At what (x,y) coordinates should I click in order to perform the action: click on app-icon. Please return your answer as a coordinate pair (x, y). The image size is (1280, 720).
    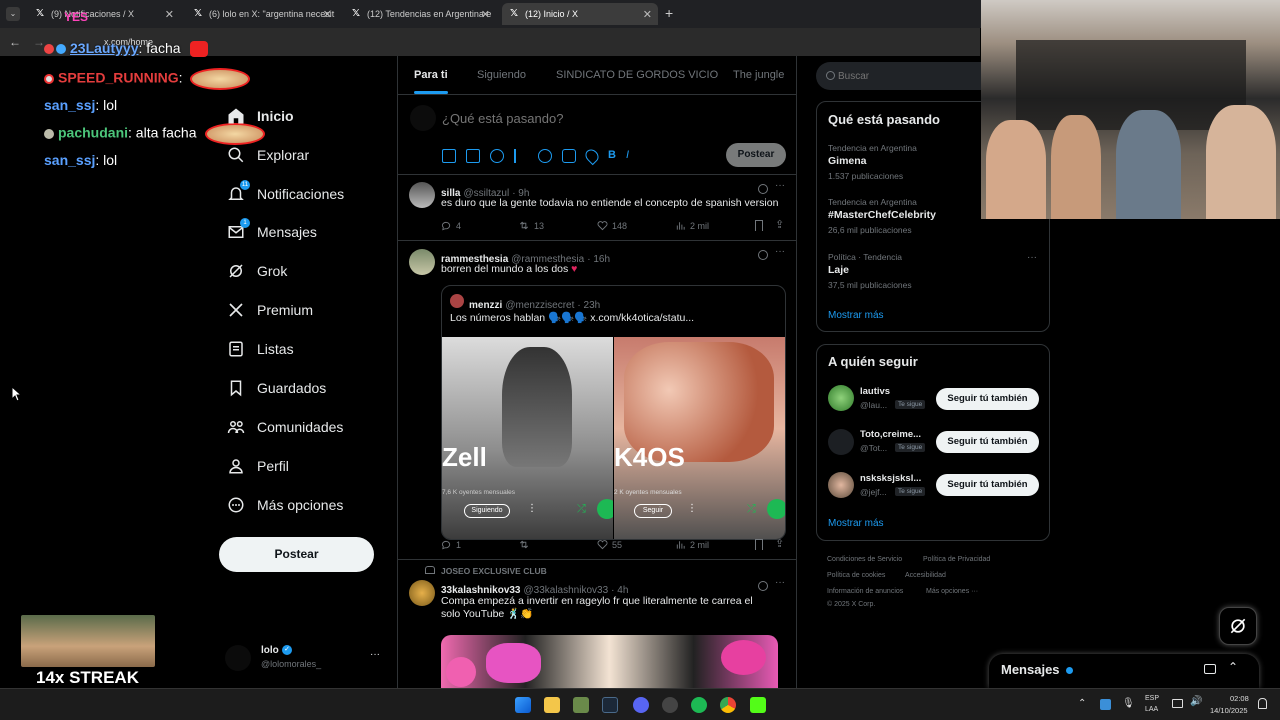
    Looking at the image, I should click on (581, 705).